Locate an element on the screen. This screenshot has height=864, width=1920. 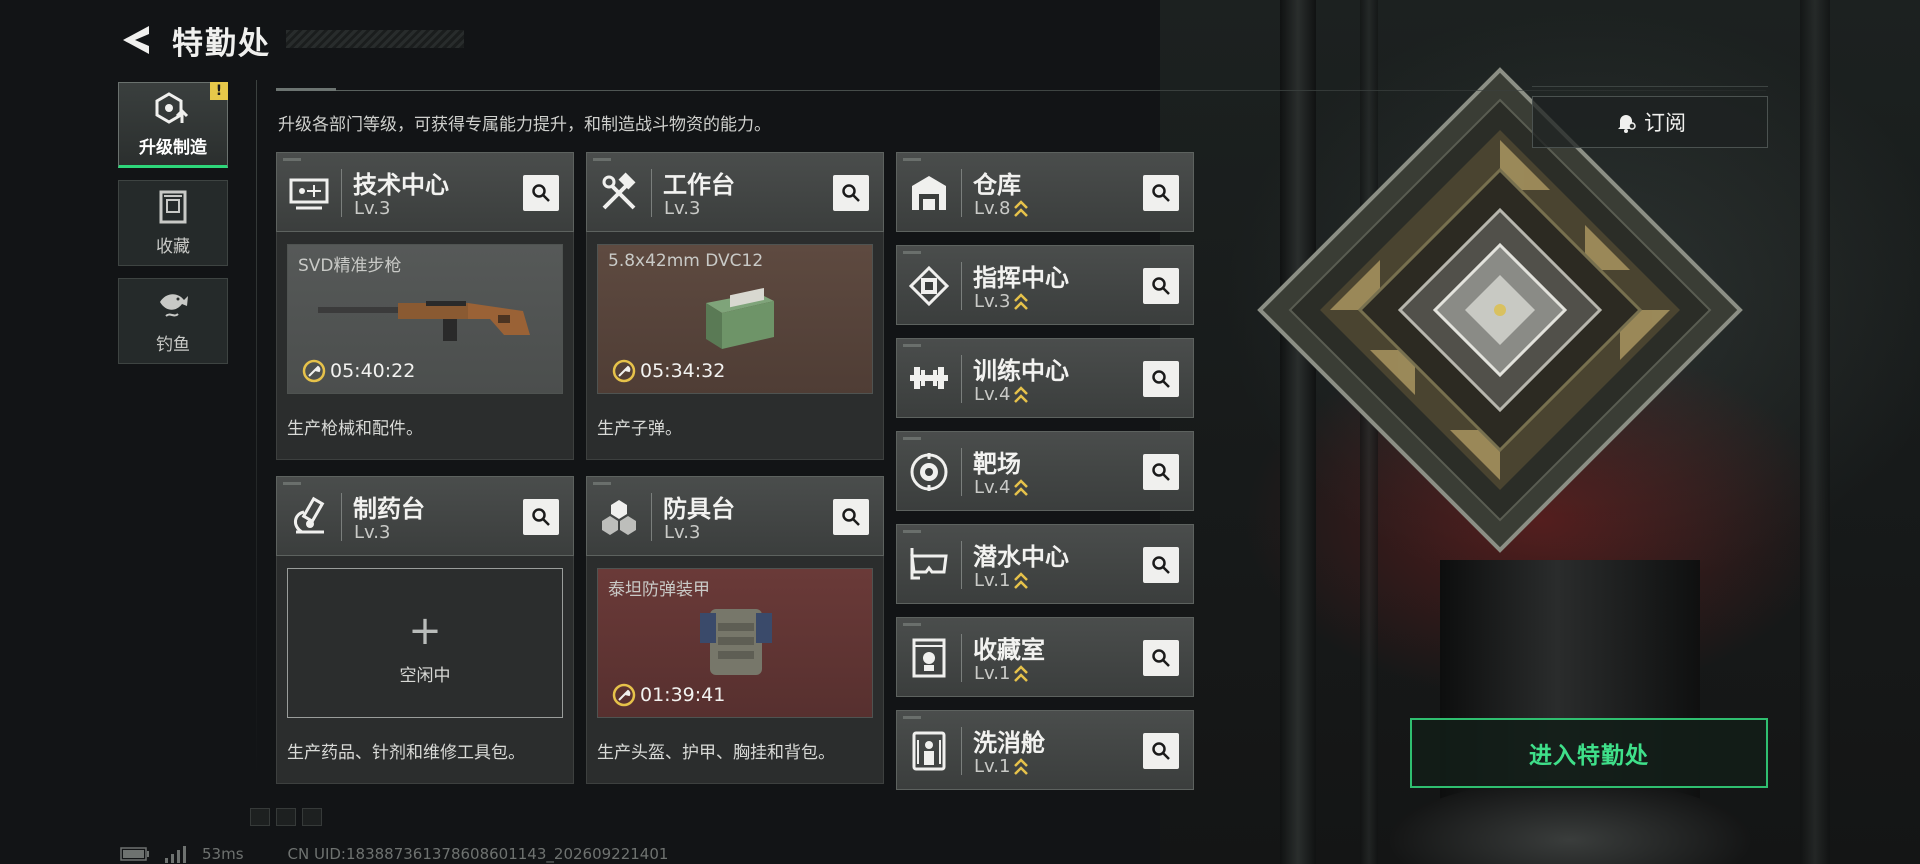
production-panel: 5.8x42mm DVC12 05:34:32 生产子弹。 is located at coordinates (735, 346).